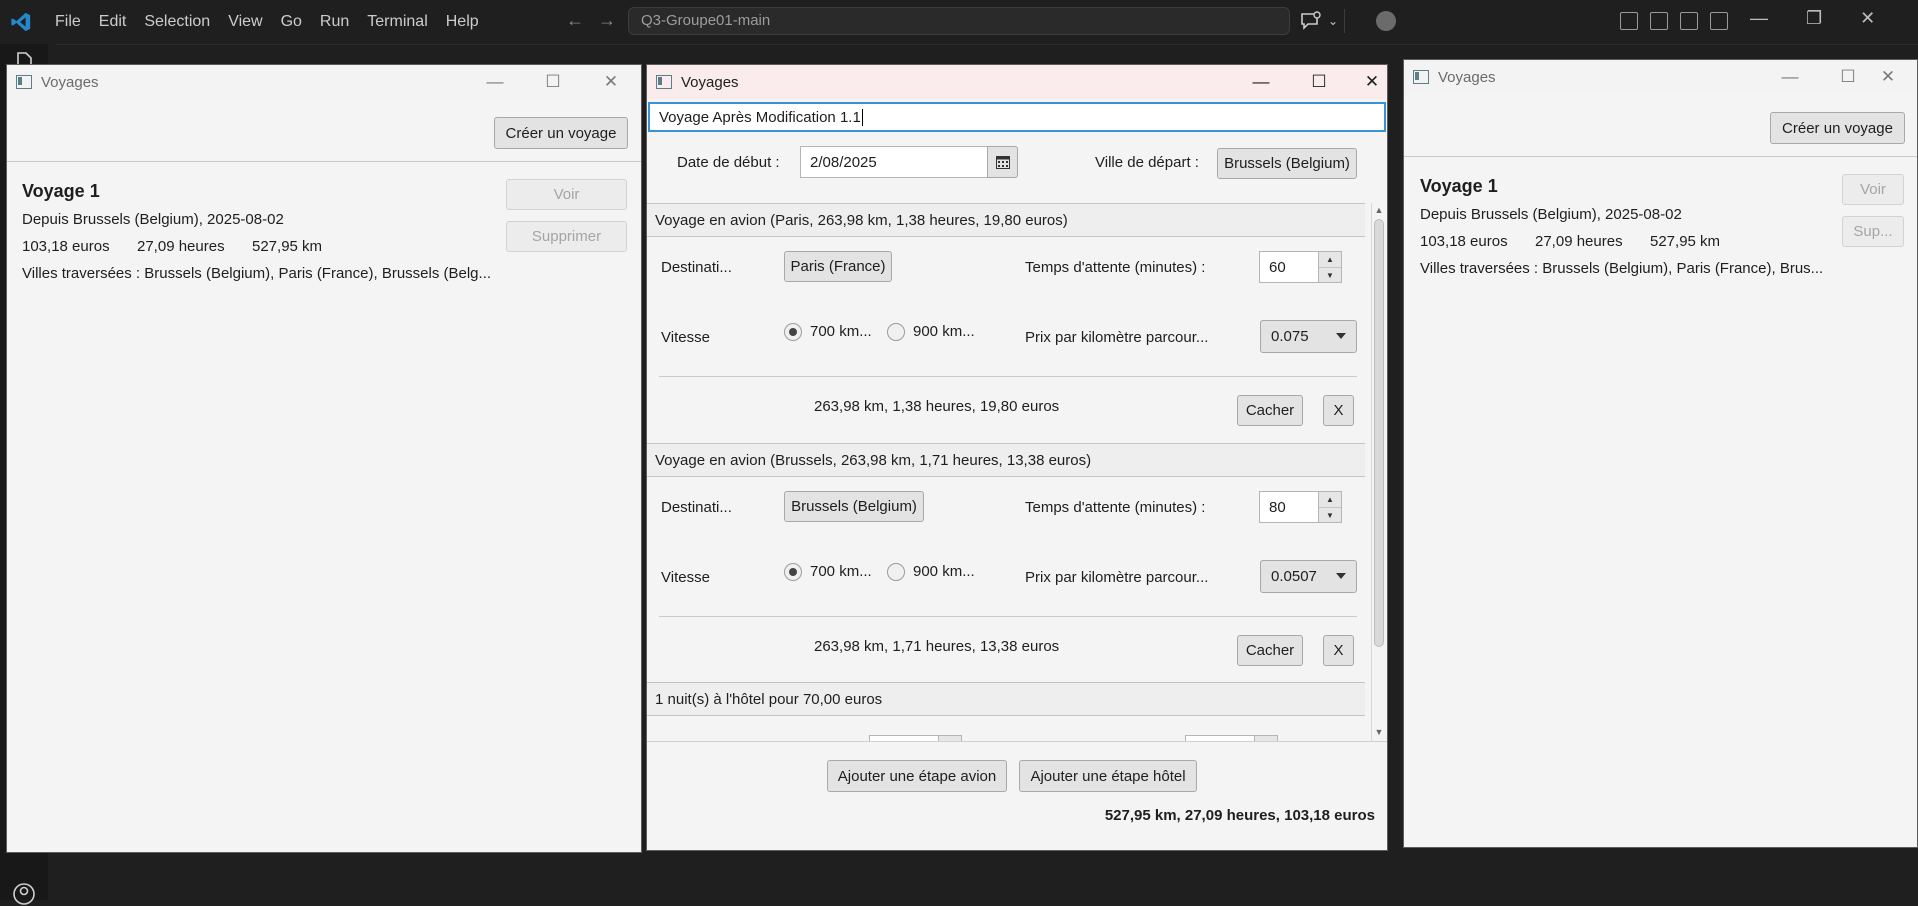 The image size is (1918, 906). I want to click on menu-run: Run, so click(334, 22).